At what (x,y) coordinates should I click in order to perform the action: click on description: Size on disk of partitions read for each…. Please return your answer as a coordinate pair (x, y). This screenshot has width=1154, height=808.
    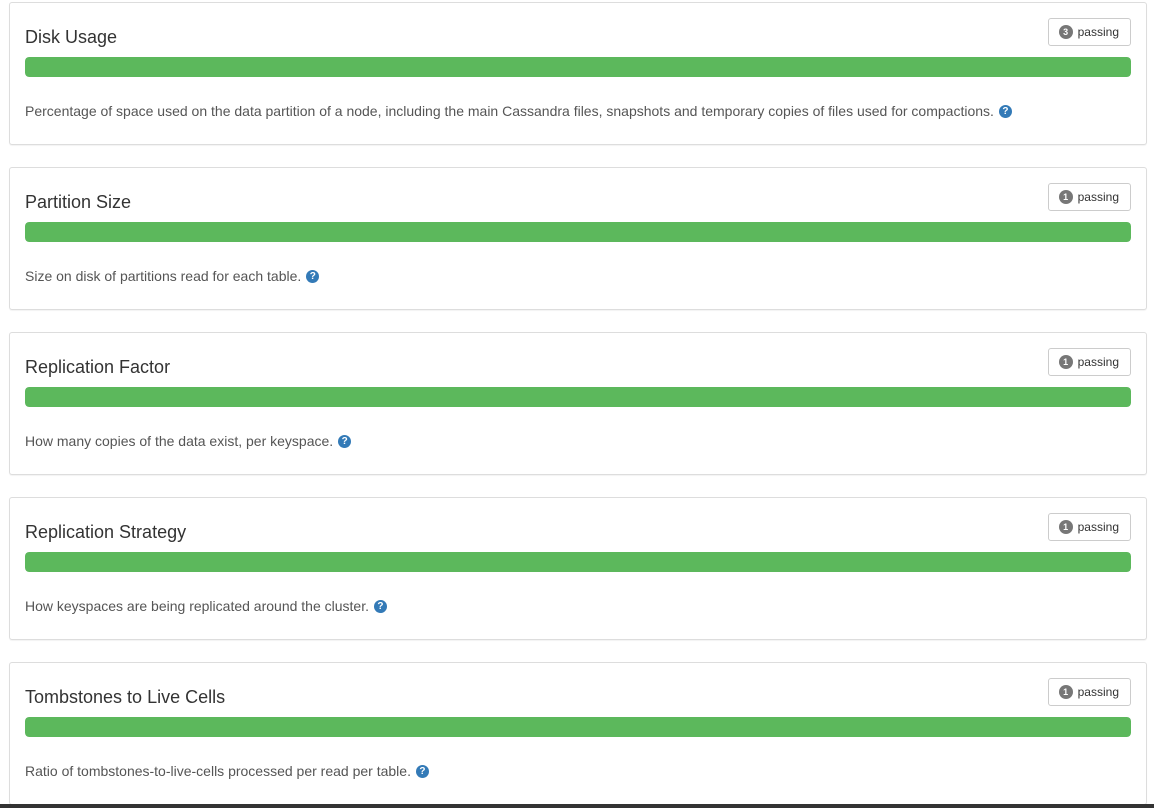
    Looking at the image, I should click on (172, 276).